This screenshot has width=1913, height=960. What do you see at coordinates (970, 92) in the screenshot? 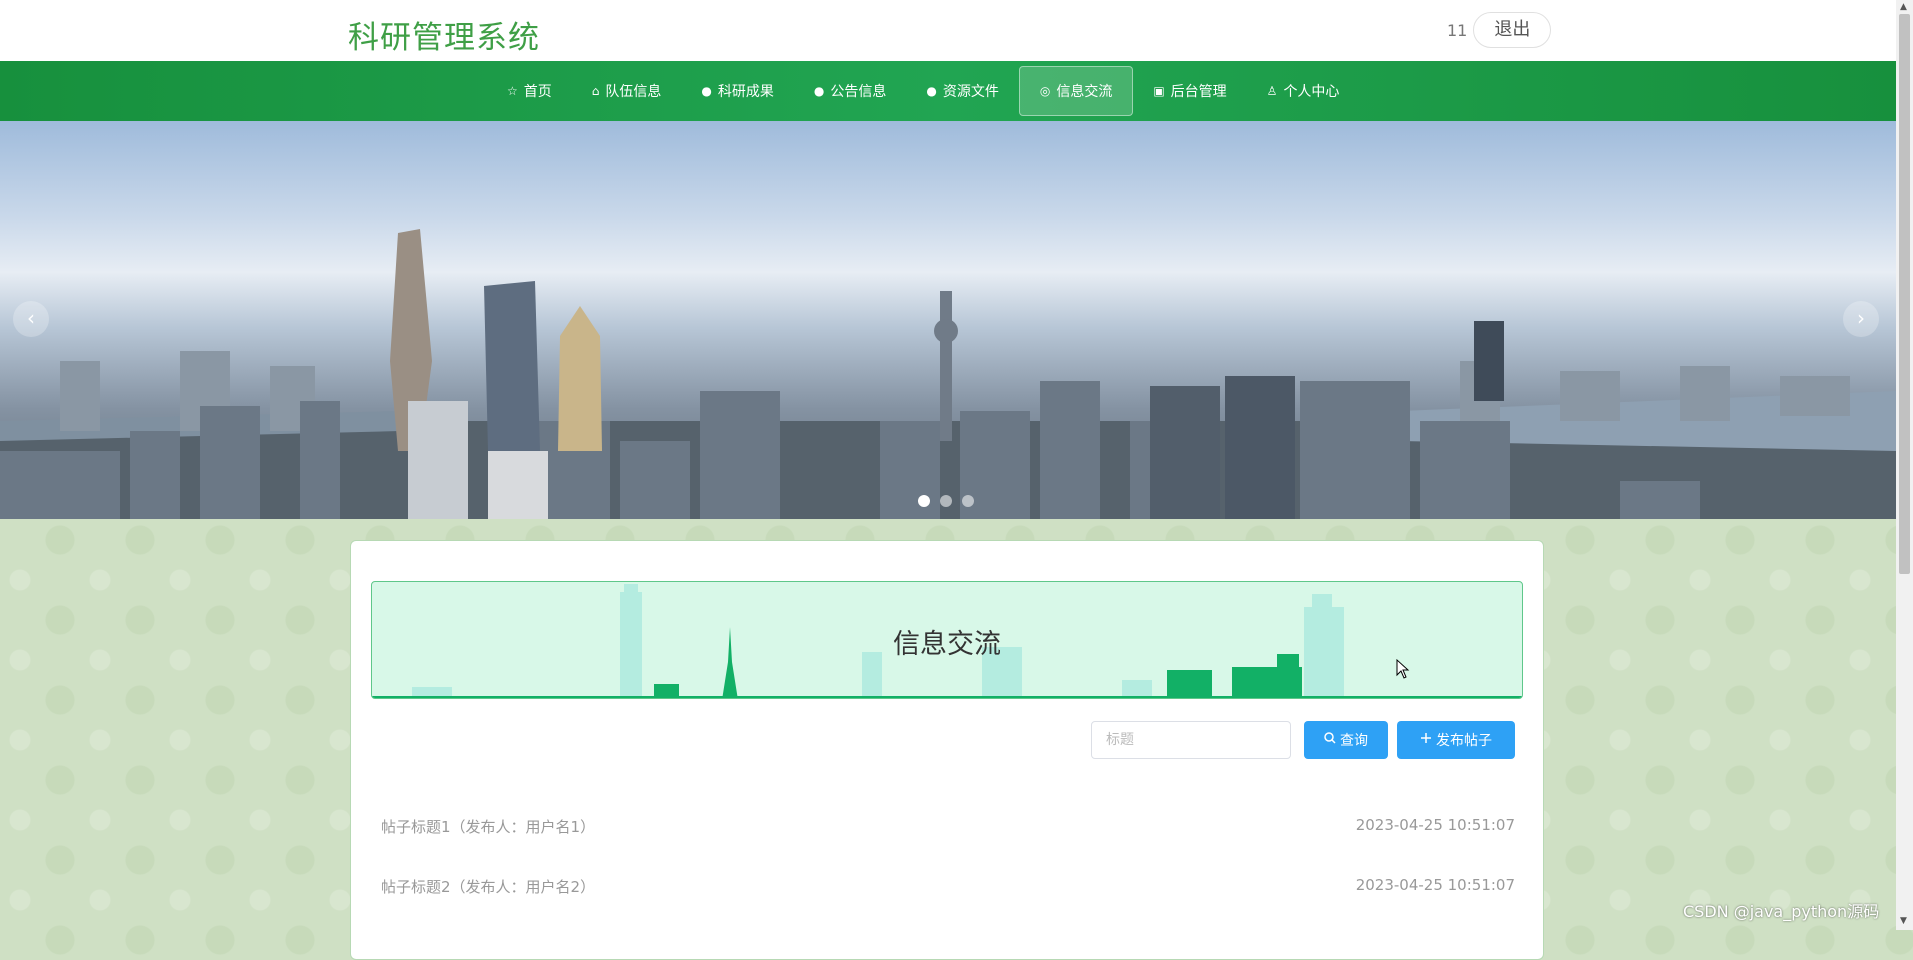
I see `nav-item-label: 资源文件` at bounding box center [970, 92].